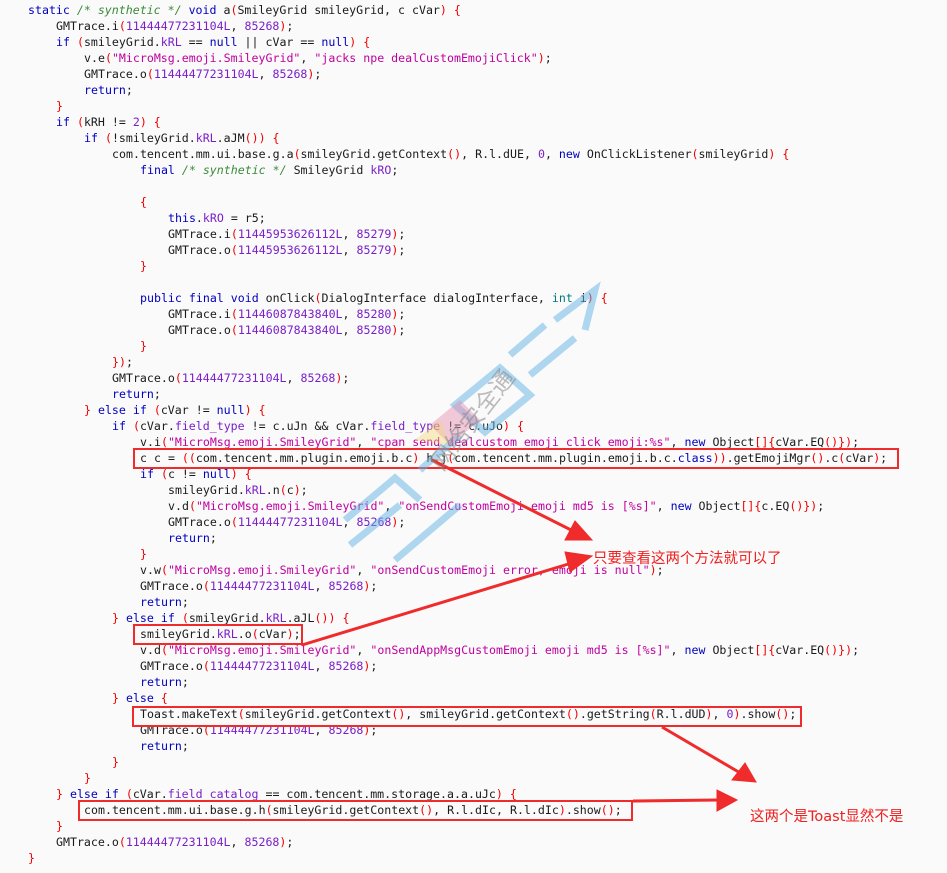 Image resolution: width=947 pixels, height=873 pixels. I want to click on arrow-4-head, so click(727, 800).